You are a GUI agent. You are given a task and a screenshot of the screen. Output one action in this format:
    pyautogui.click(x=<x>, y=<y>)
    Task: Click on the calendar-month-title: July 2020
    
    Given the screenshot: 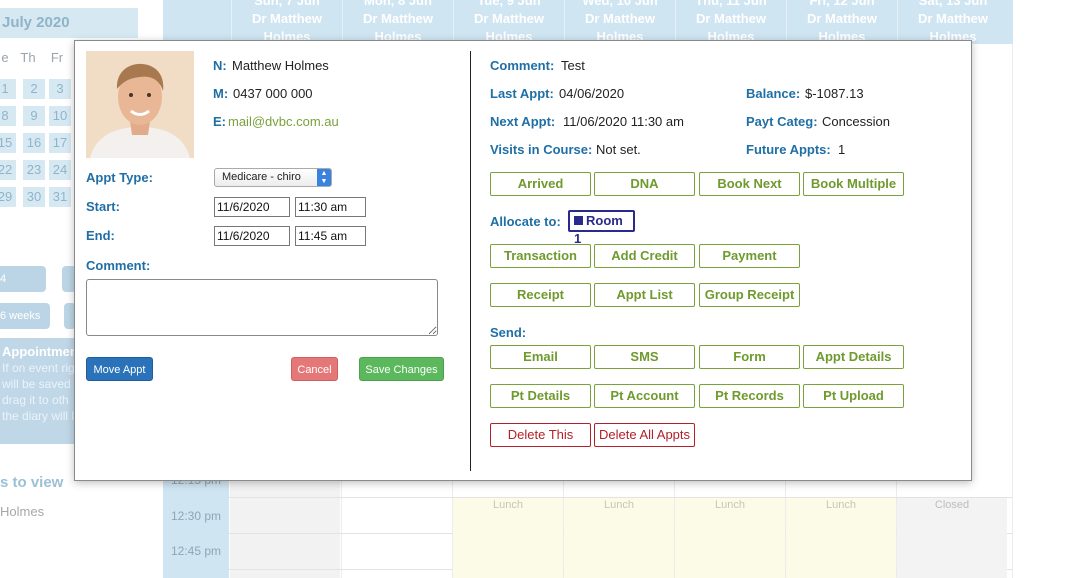 What is the action you would take?
    pyautogui.click(x=69, y=23)
    